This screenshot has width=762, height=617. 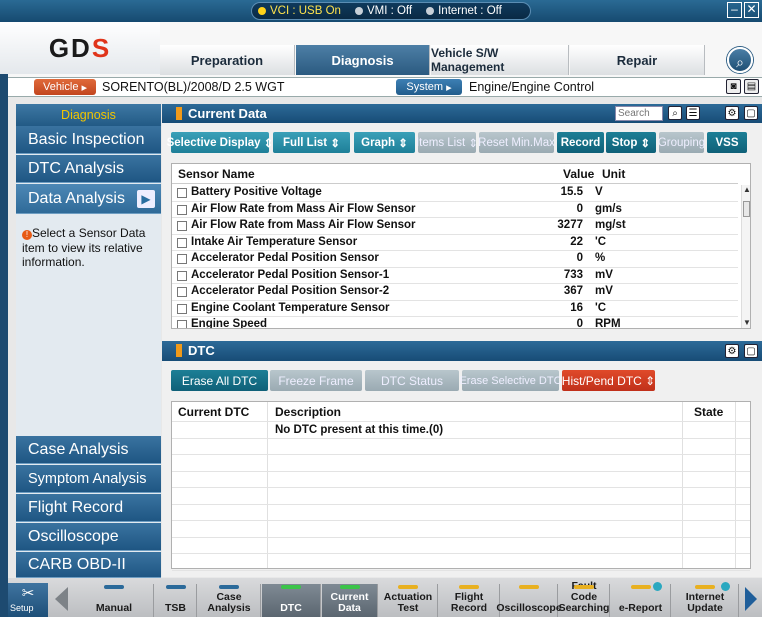 I want to click on tab-vehicle-sw-management: Vehicle S/W Management, so click(x=500, y=60).